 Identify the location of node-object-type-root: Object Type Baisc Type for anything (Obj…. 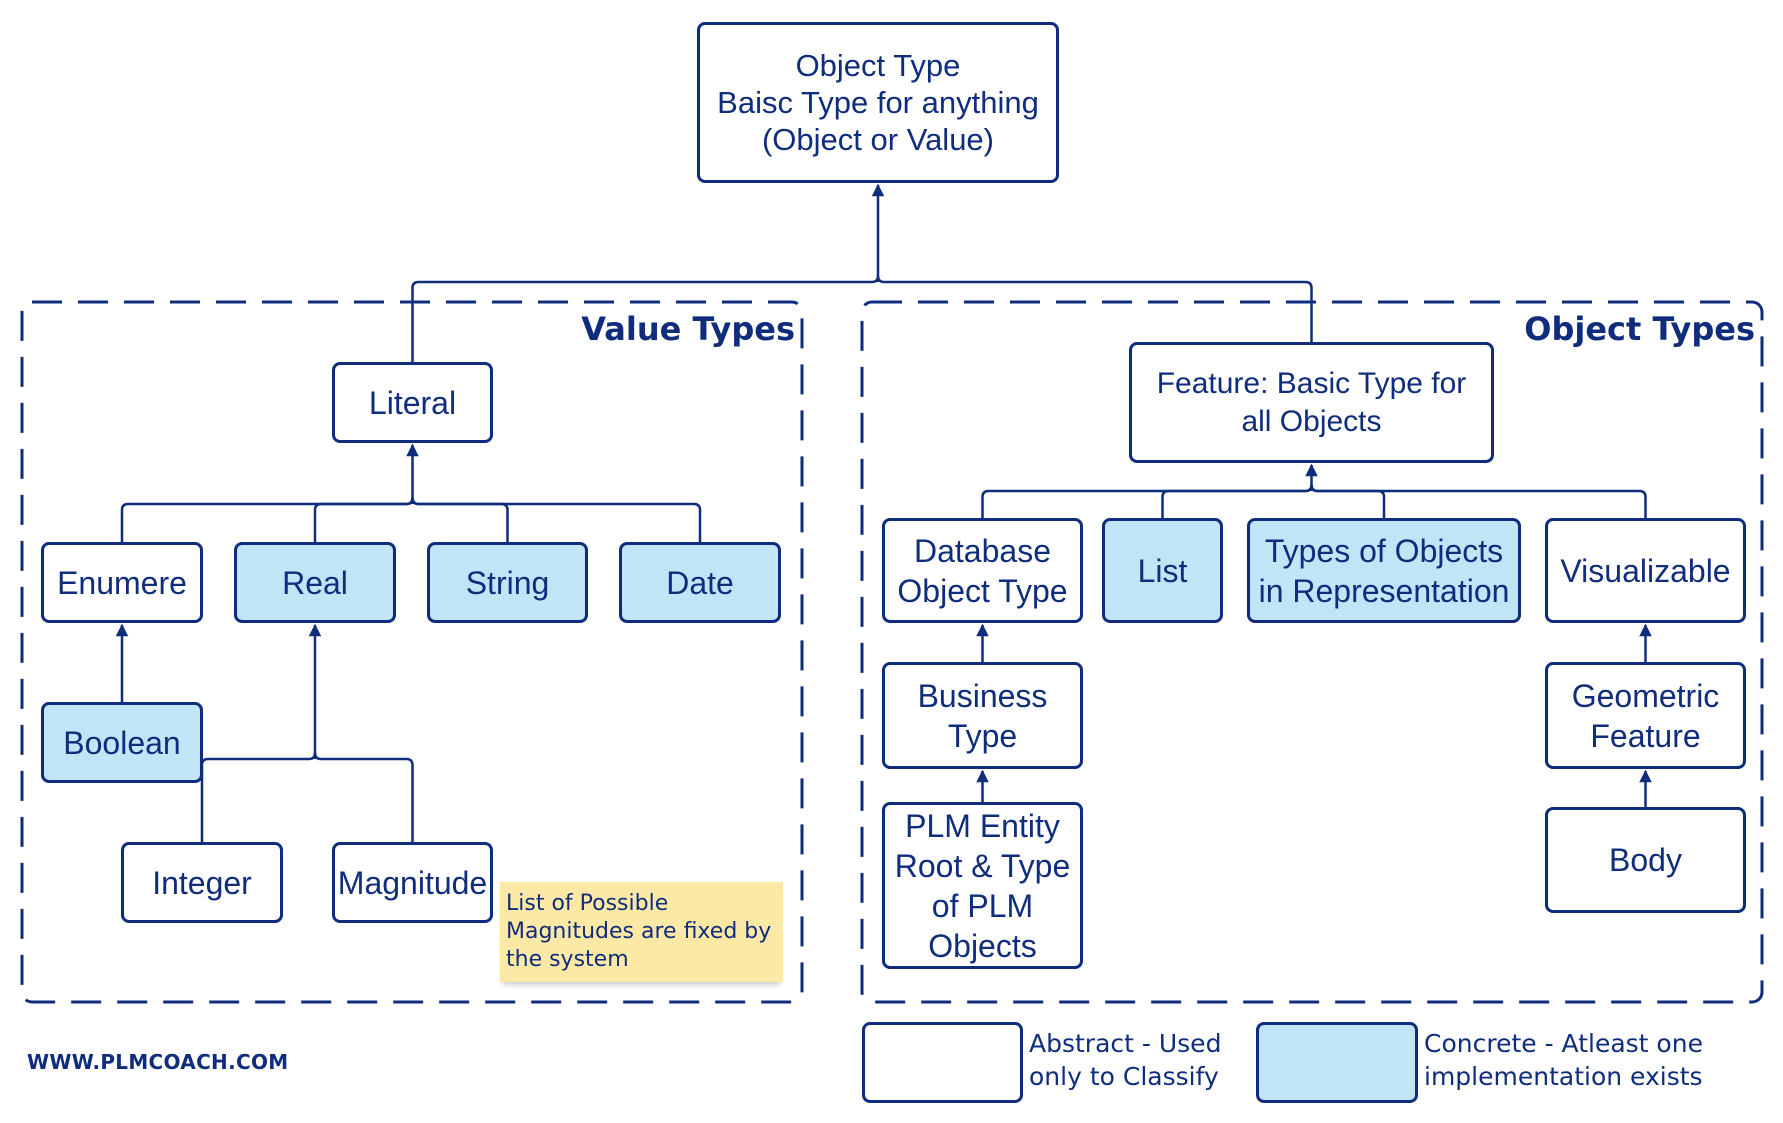
(878, 102).